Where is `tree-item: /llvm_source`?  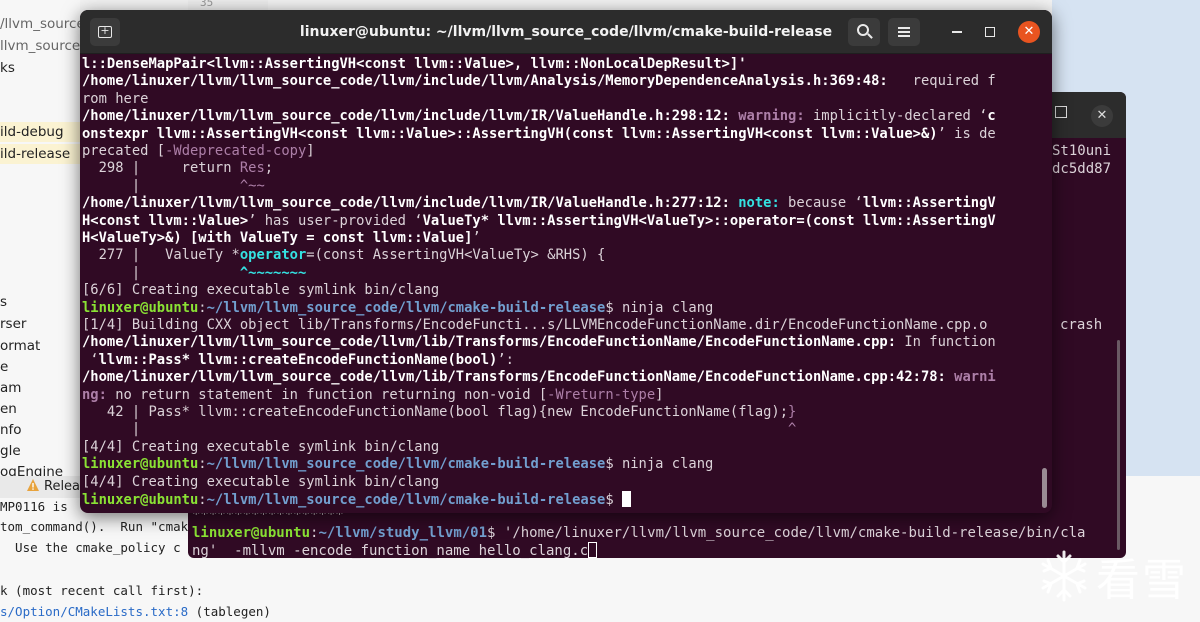
tree-item: /llvm_source is located at coordinates (40, 24).